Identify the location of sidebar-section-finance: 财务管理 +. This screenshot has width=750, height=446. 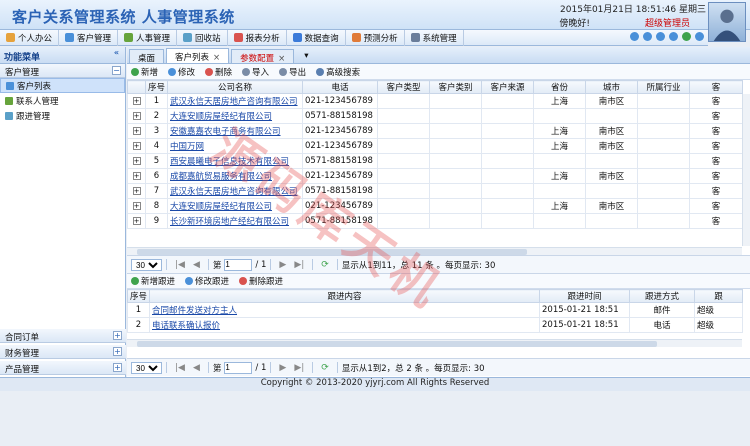
(63, 352).